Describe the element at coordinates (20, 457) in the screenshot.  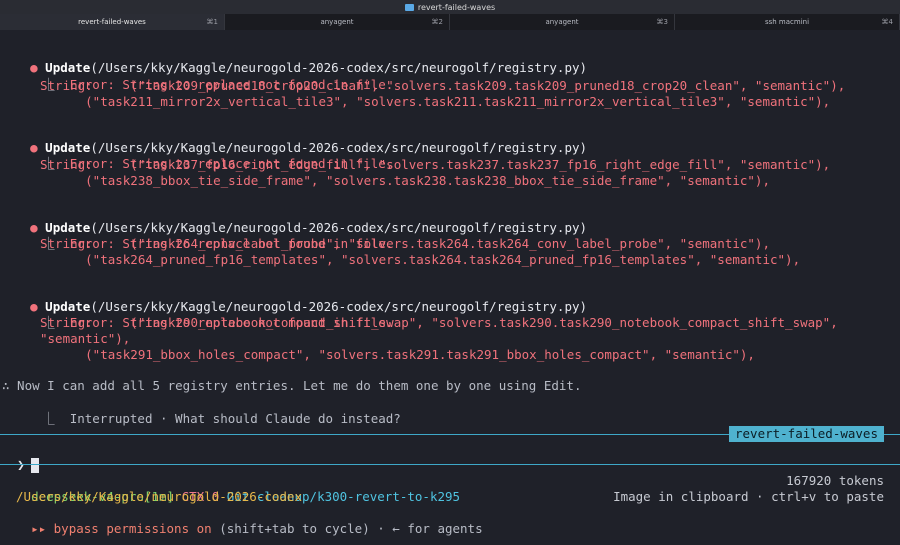
I see `prompt-input: ❯` at that location.